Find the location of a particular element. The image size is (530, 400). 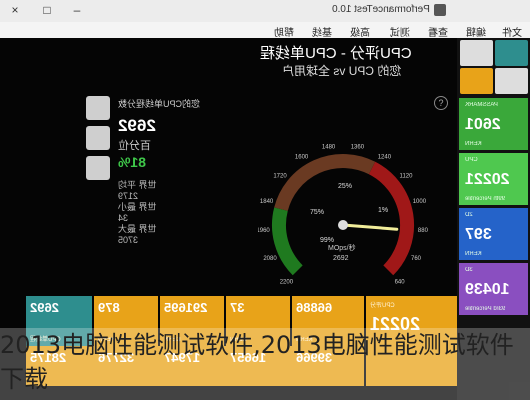

help-icon: ? is located at coordinates (441, 103).